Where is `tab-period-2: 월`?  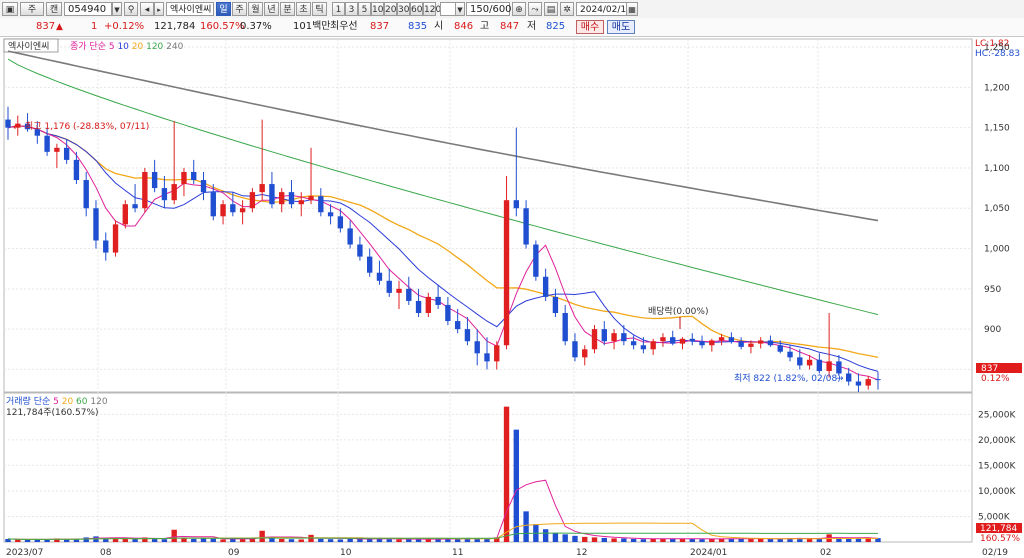 tab-period-2: 월 is located at coordinates (255, 9).